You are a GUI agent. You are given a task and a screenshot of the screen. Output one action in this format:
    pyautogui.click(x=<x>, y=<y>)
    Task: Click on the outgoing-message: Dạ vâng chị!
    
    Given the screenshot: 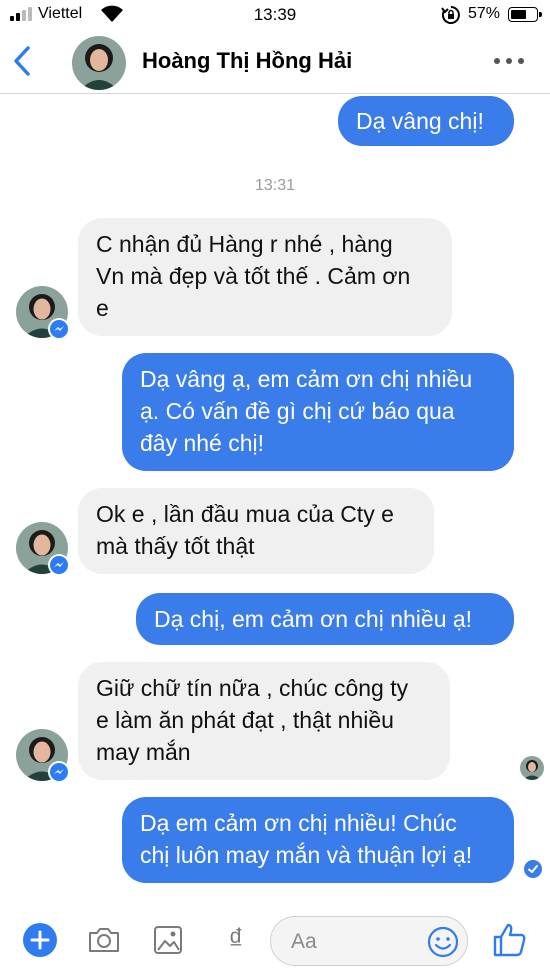 What is the action you would take?
    pyautogui.click(x=426, y=121)
    